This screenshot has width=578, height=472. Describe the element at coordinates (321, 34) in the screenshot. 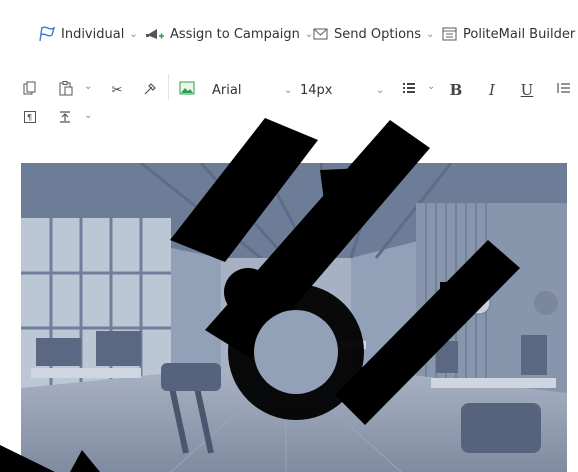

I see `envelope-icon` at that location.